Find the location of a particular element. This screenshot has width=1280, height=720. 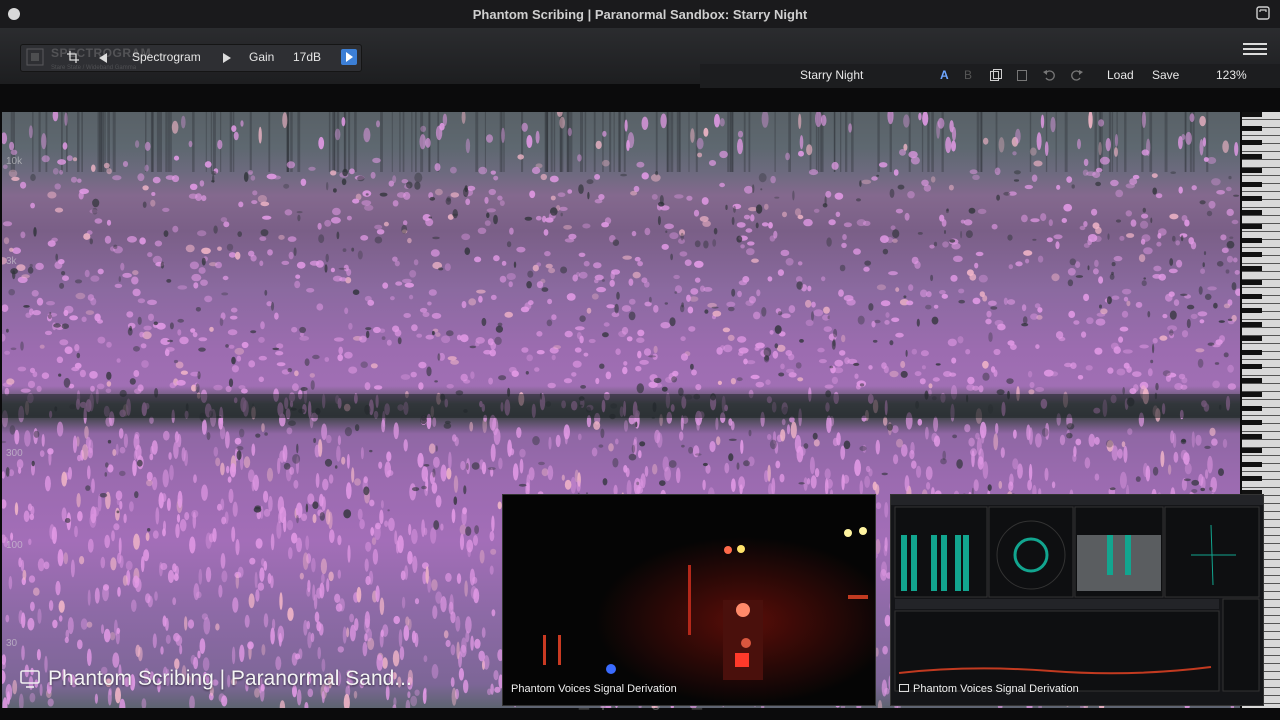

freq-label-30: 30 is located at coordinates (12, 643).